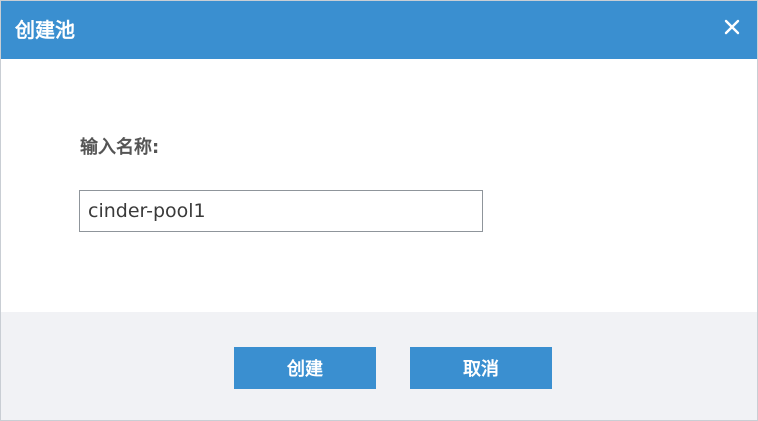 The image size is (758, 421). What do you see at coordinates (45, 30) in the screenshot?
I see `dialog-title: 创建池` at bounding box center [45, 30].